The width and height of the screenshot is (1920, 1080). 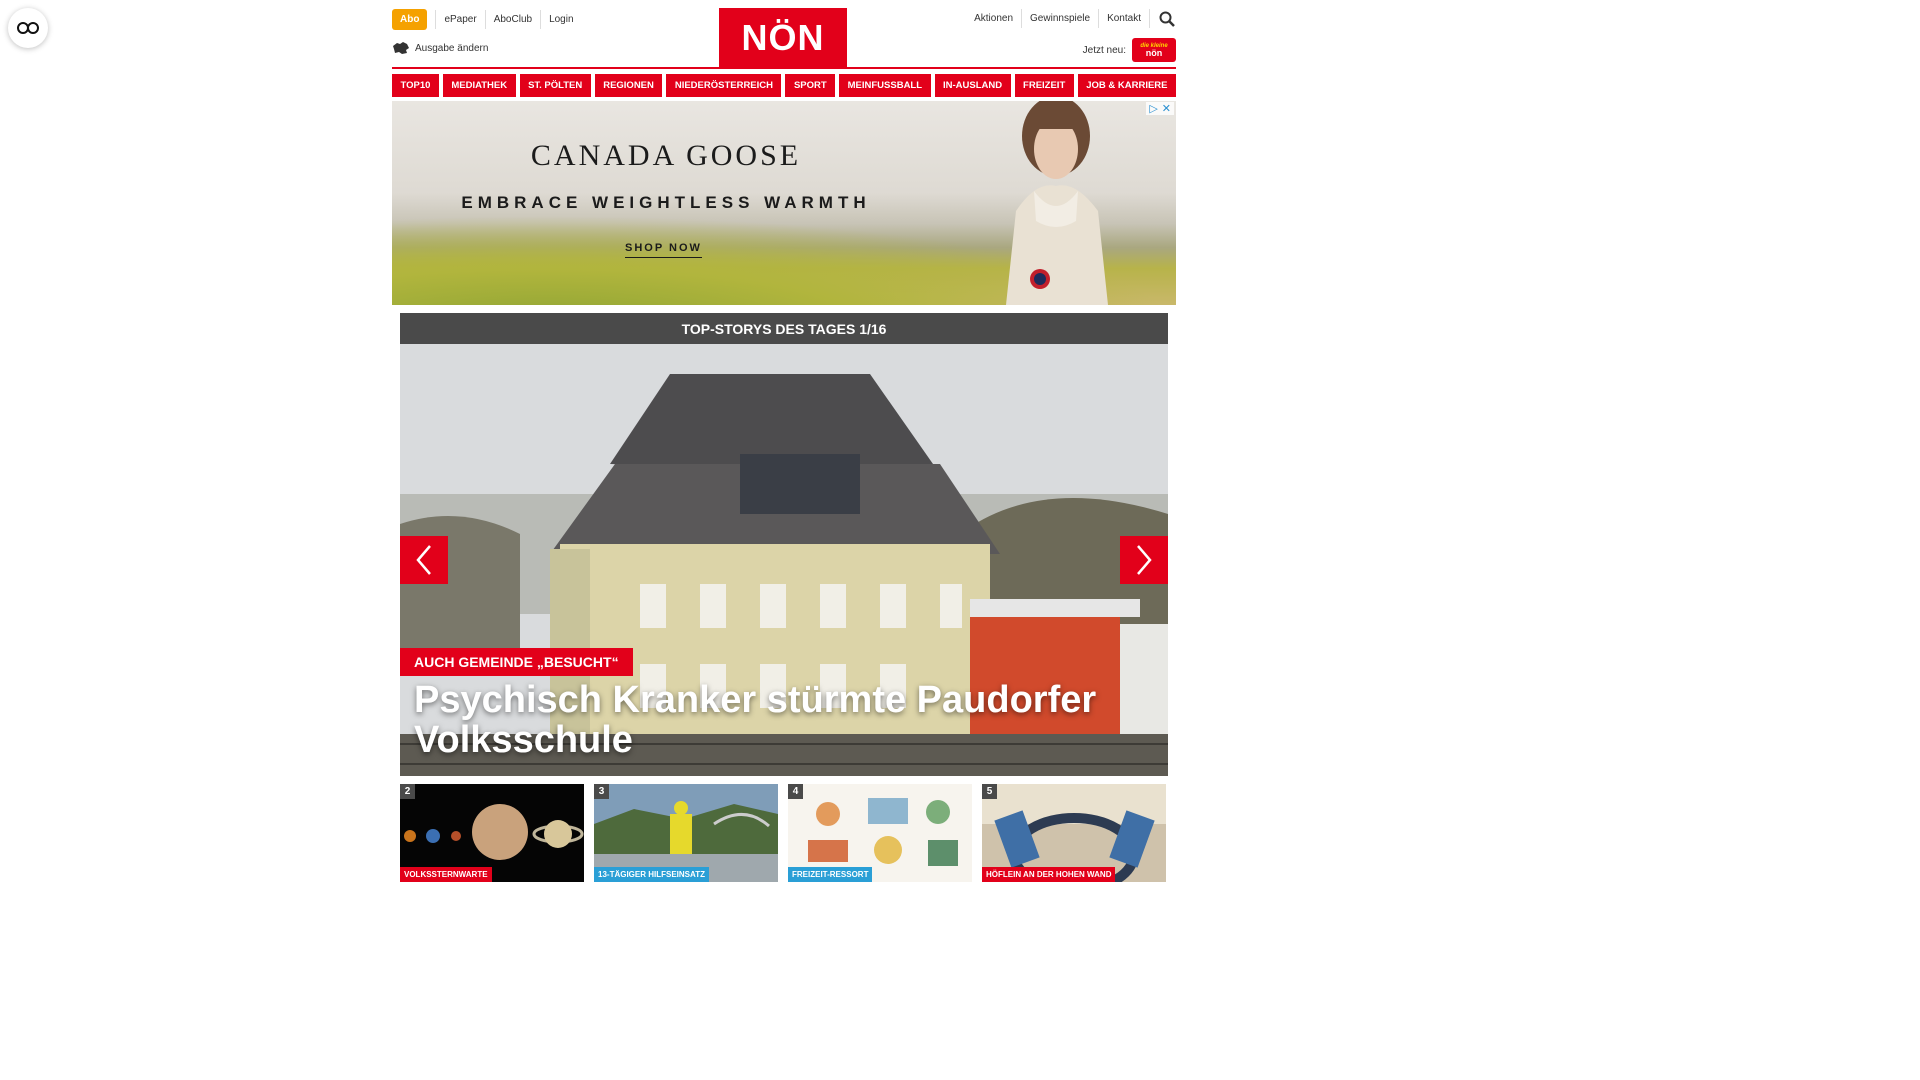 What do you see at coordinates (1124, 18) in the screenshot?
I see `kontakt-link: Kontakt` at bounding box center [1124, 18].